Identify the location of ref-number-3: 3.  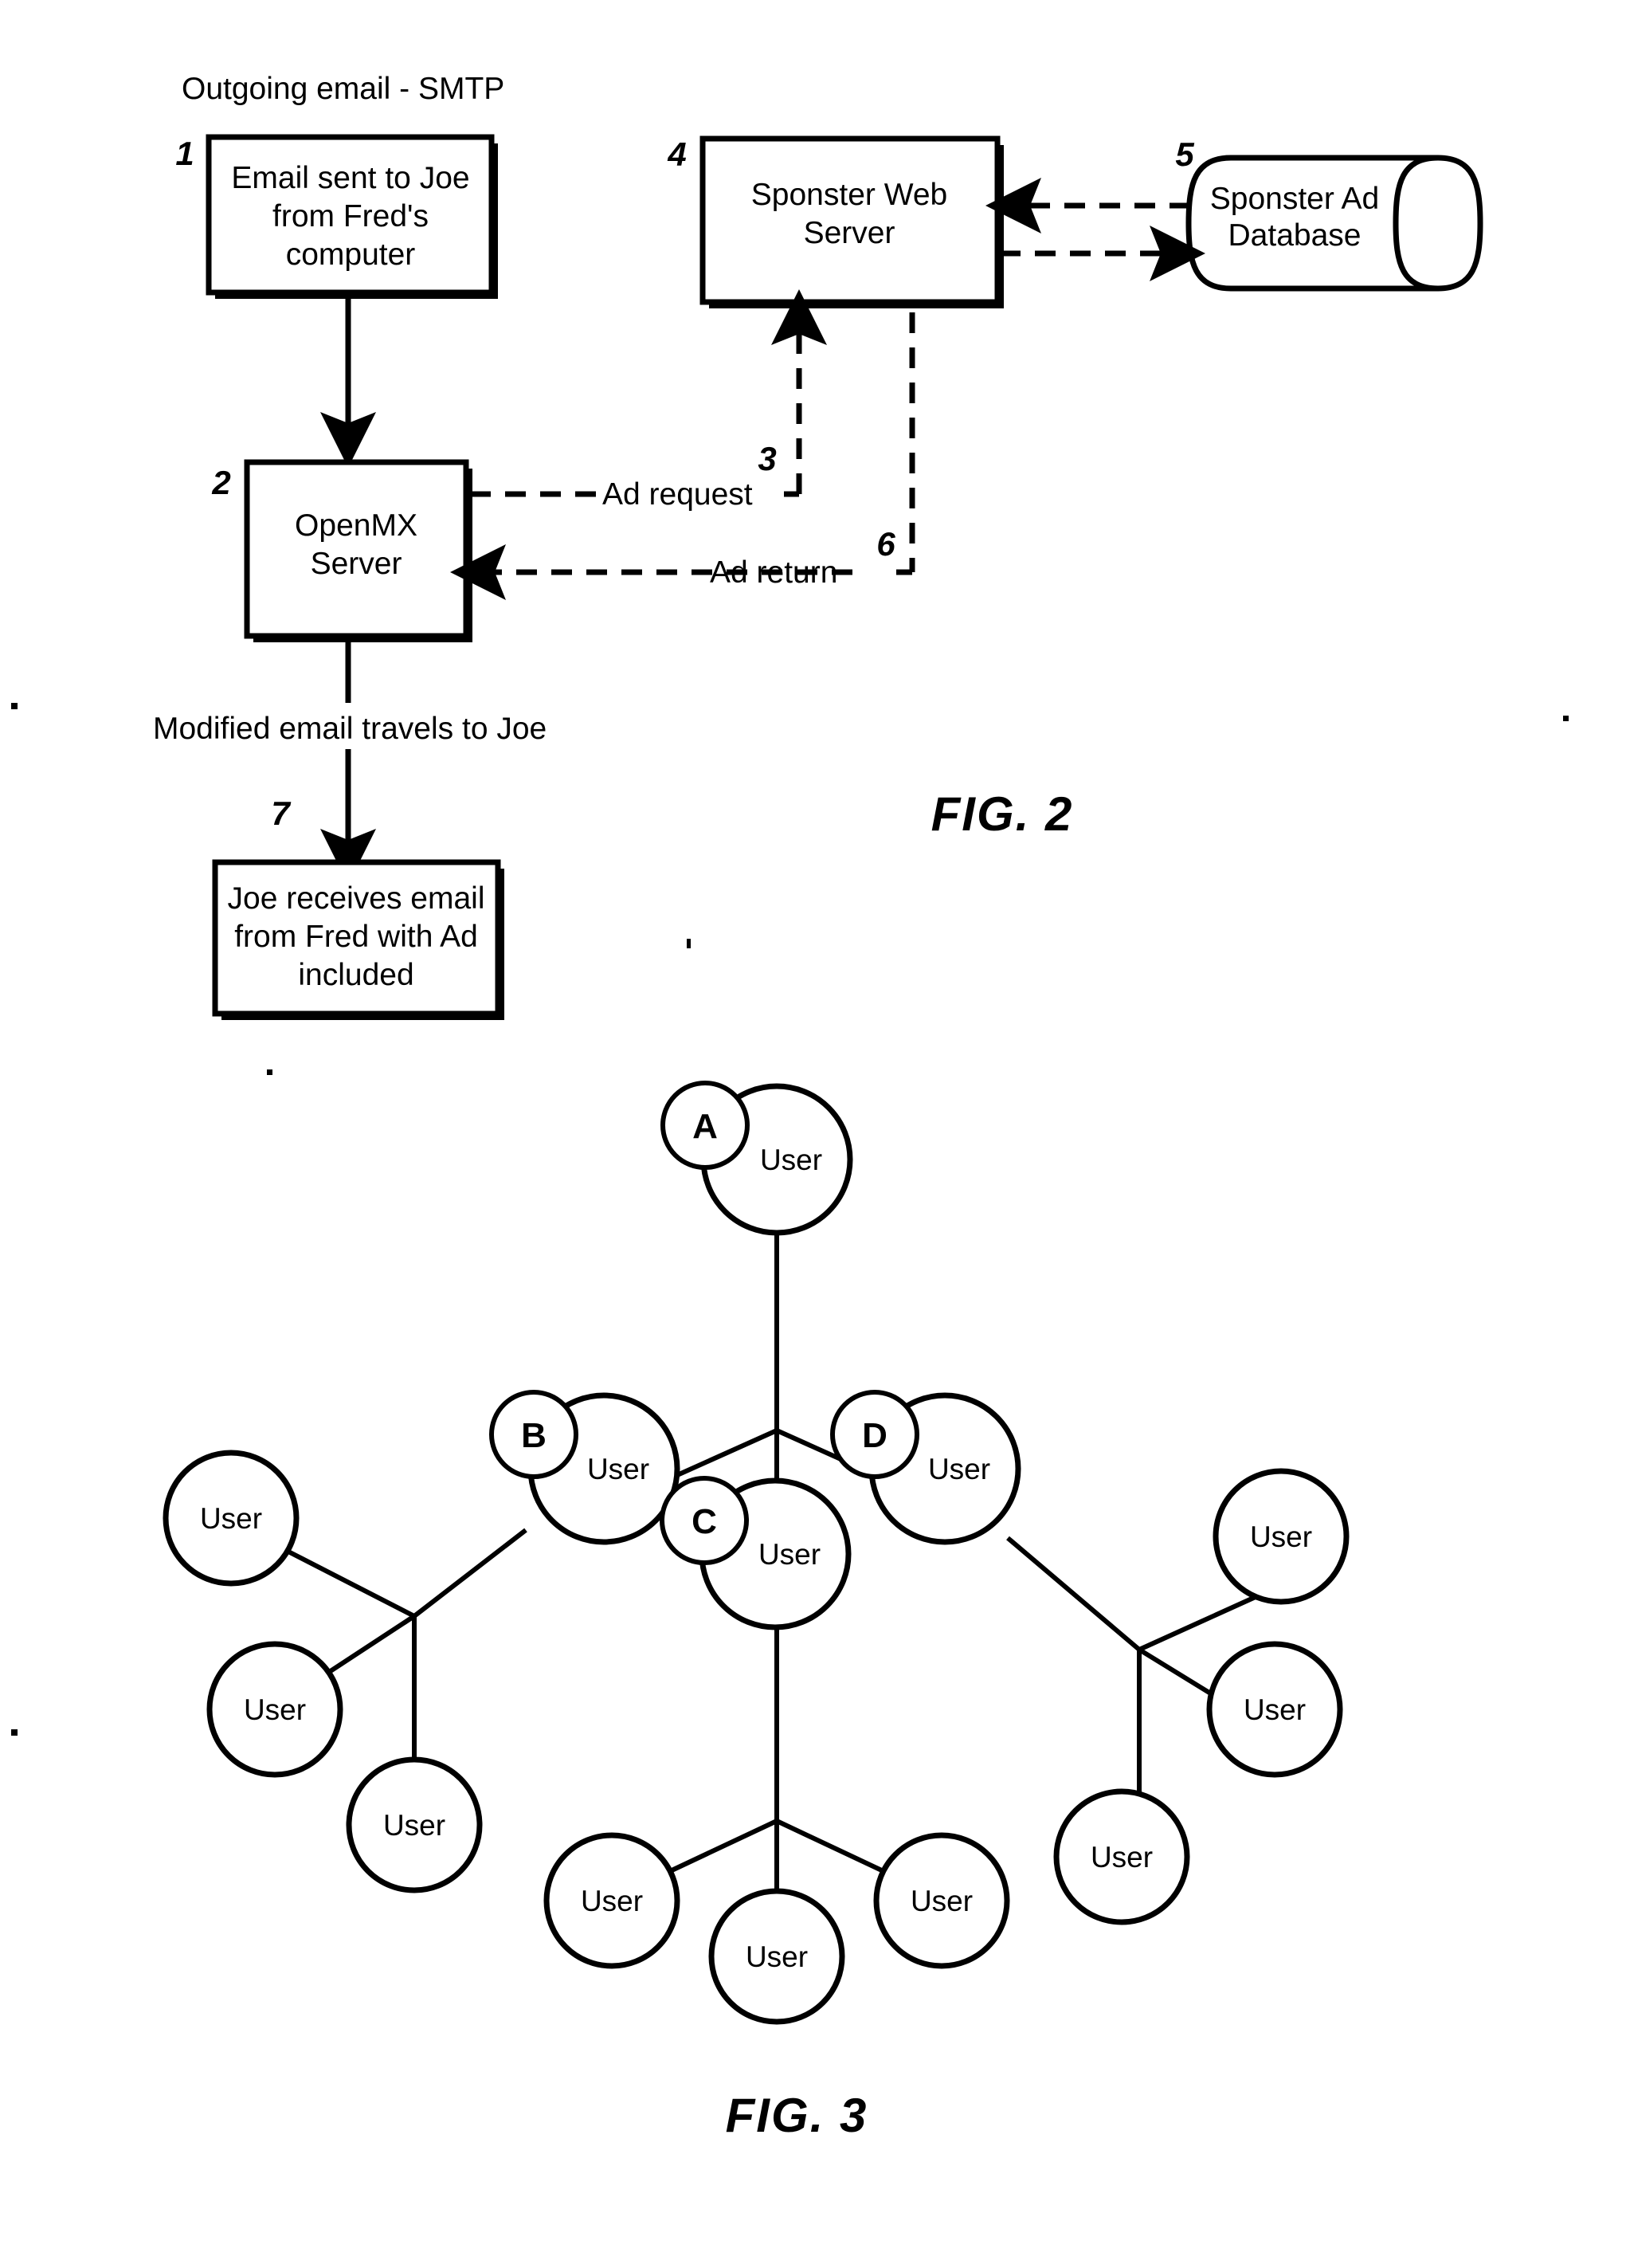
(767, 458).